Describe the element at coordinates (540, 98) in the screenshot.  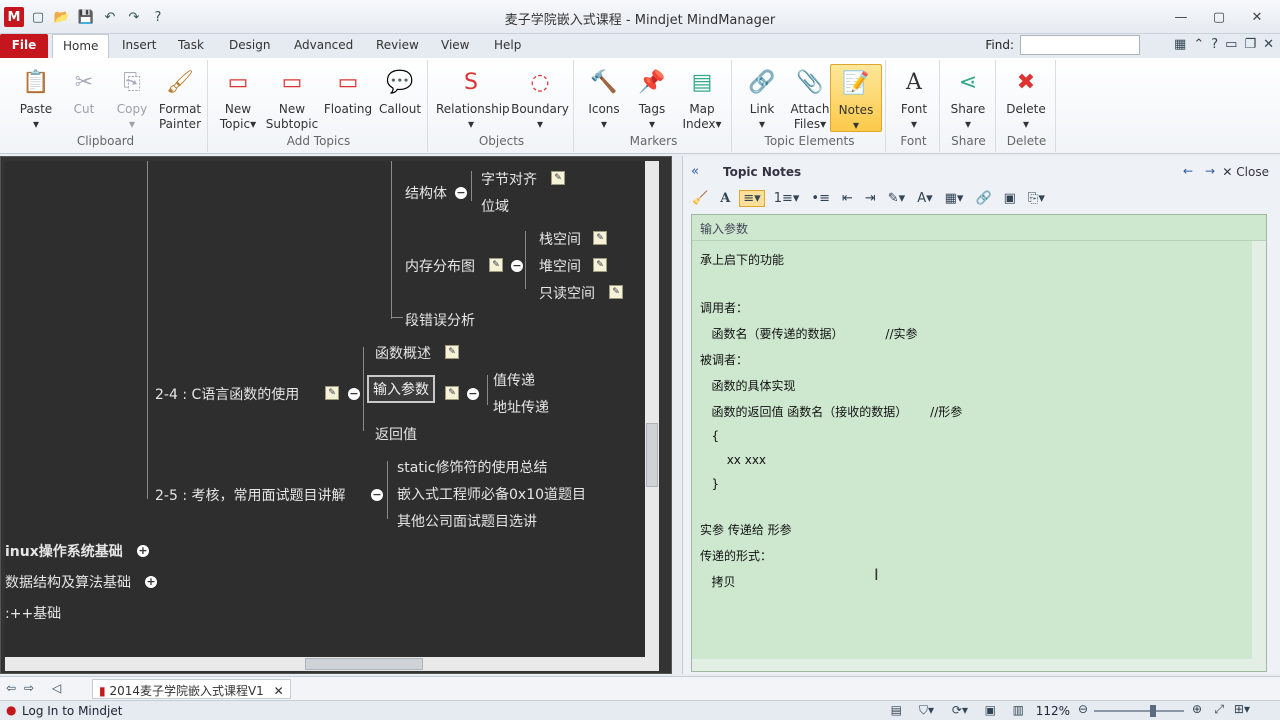
I see `boundary-button: ◌ Boundary ▾` at that location.